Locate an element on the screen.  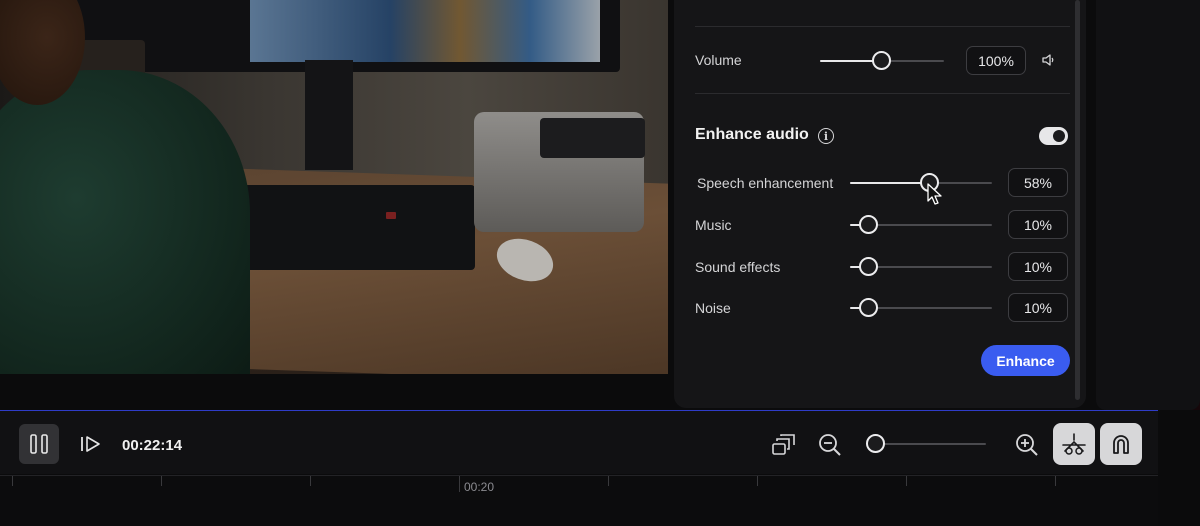
sound-effects-slider-thumb is located at coordinates (868, 266).